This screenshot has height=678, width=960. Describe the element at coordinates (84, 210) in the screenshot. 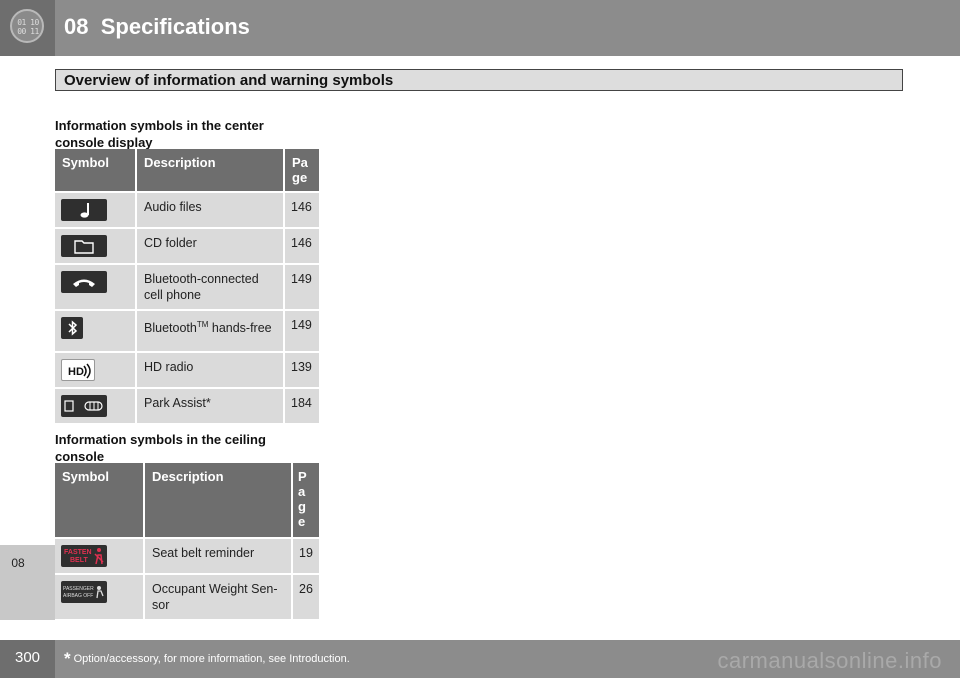

I see `music-note-icon` at that location.